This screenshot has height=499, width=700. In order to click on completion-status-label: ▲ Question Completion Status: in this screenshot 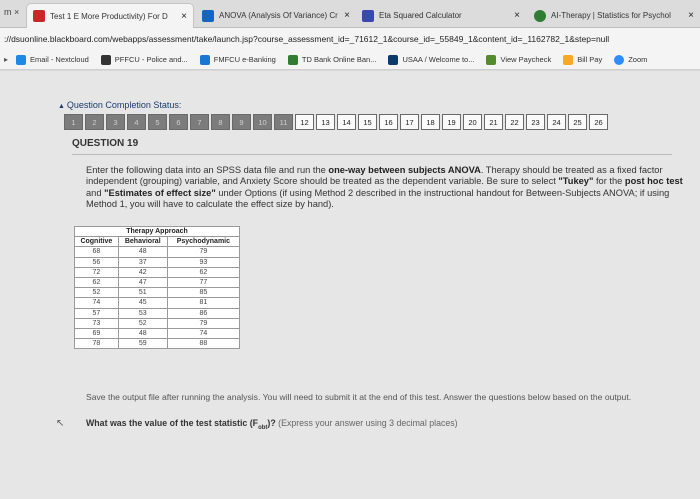, I will do `click(119, 105)`.